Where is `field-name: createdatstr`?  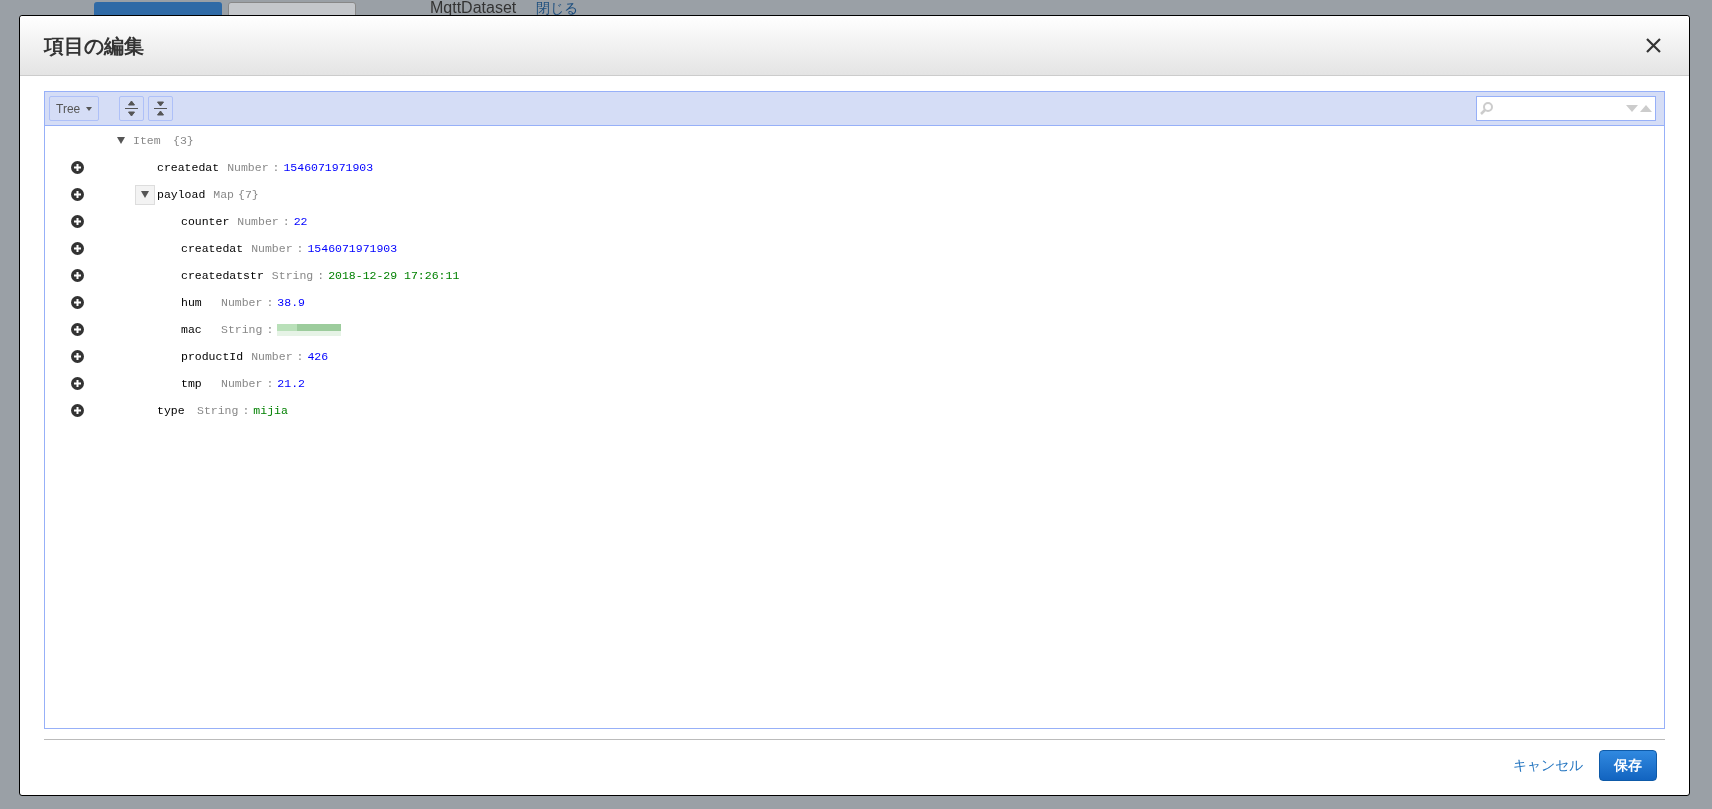
field-name: createdatstr is located at coordinates (222, 275).